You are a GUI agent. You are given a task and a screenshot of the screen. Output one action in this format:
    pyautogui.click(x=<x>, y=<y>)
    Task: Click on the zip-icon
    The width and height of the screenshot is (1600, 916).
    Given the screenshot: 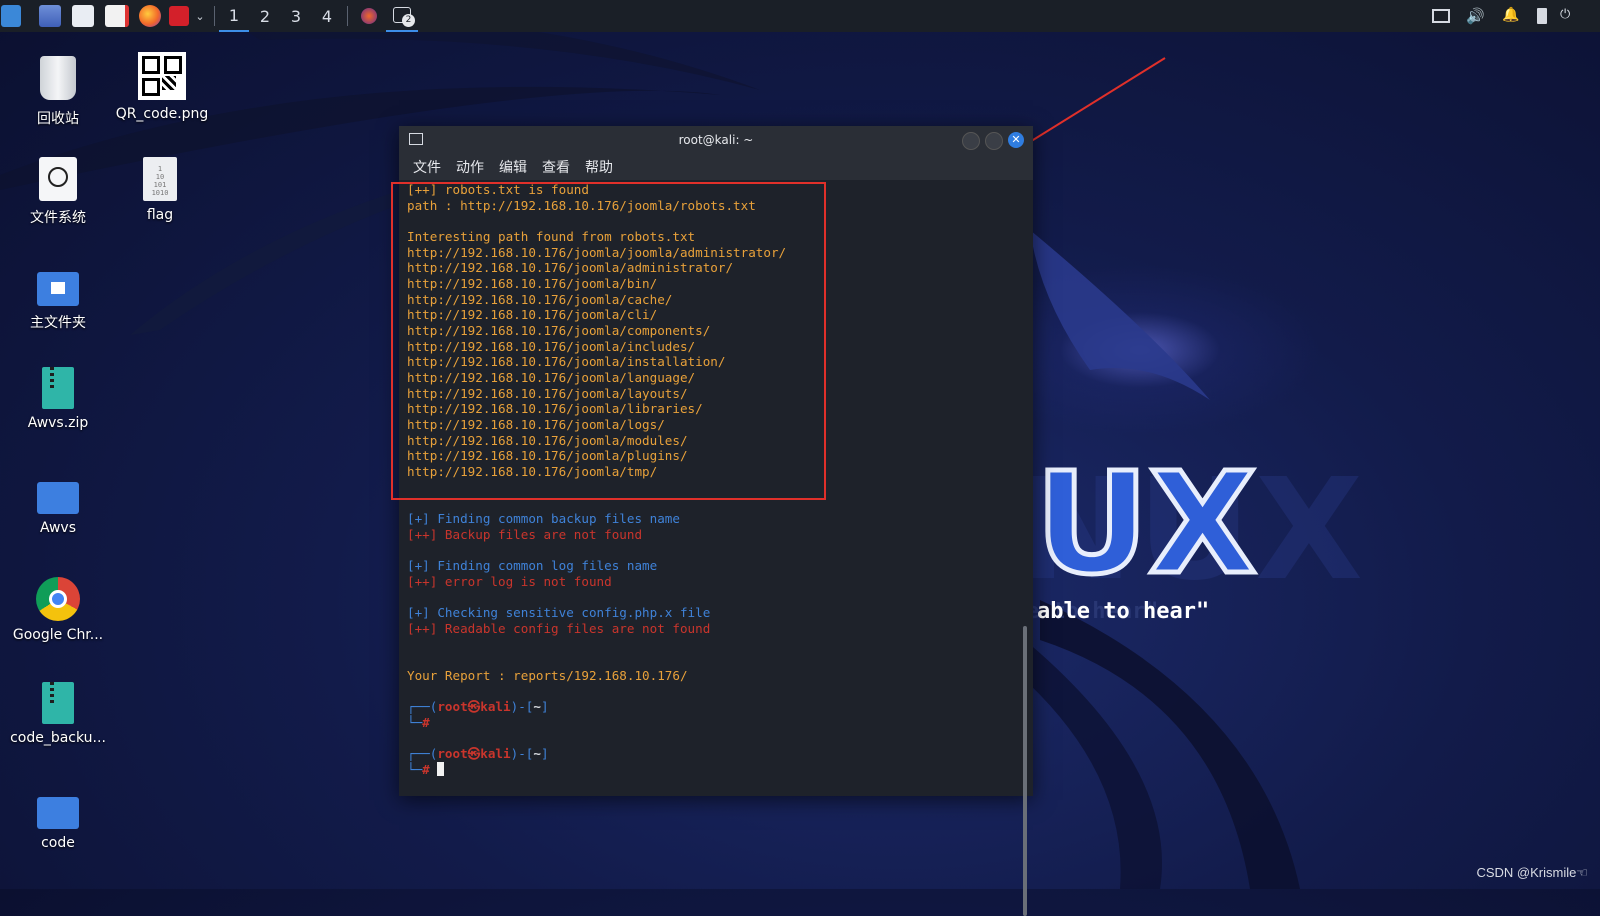 What is the action you would take?
    pyautogui.click(x=58, y=388)
    